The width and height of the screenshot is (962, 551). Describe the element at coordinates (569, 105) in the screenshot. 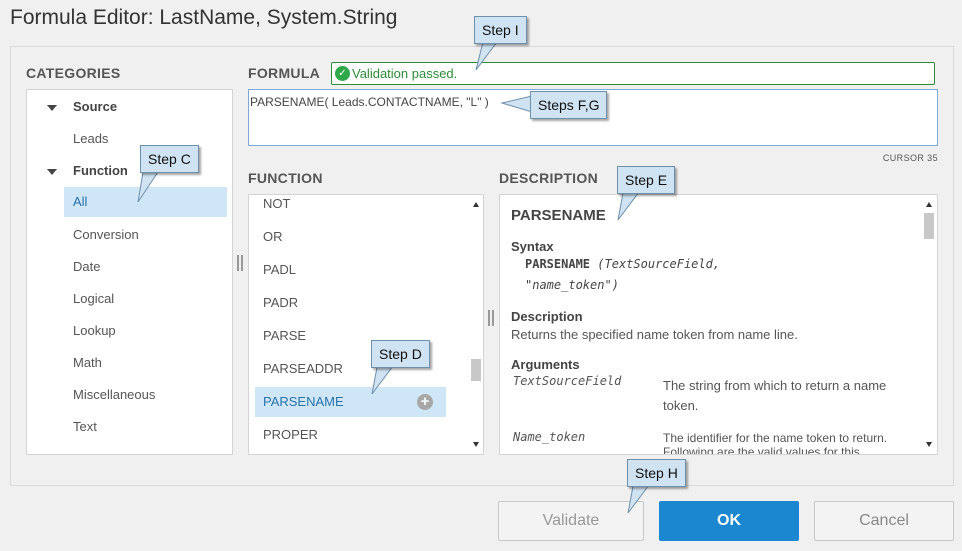

I see `callout-steps-fg: Steps F,G` at that location.